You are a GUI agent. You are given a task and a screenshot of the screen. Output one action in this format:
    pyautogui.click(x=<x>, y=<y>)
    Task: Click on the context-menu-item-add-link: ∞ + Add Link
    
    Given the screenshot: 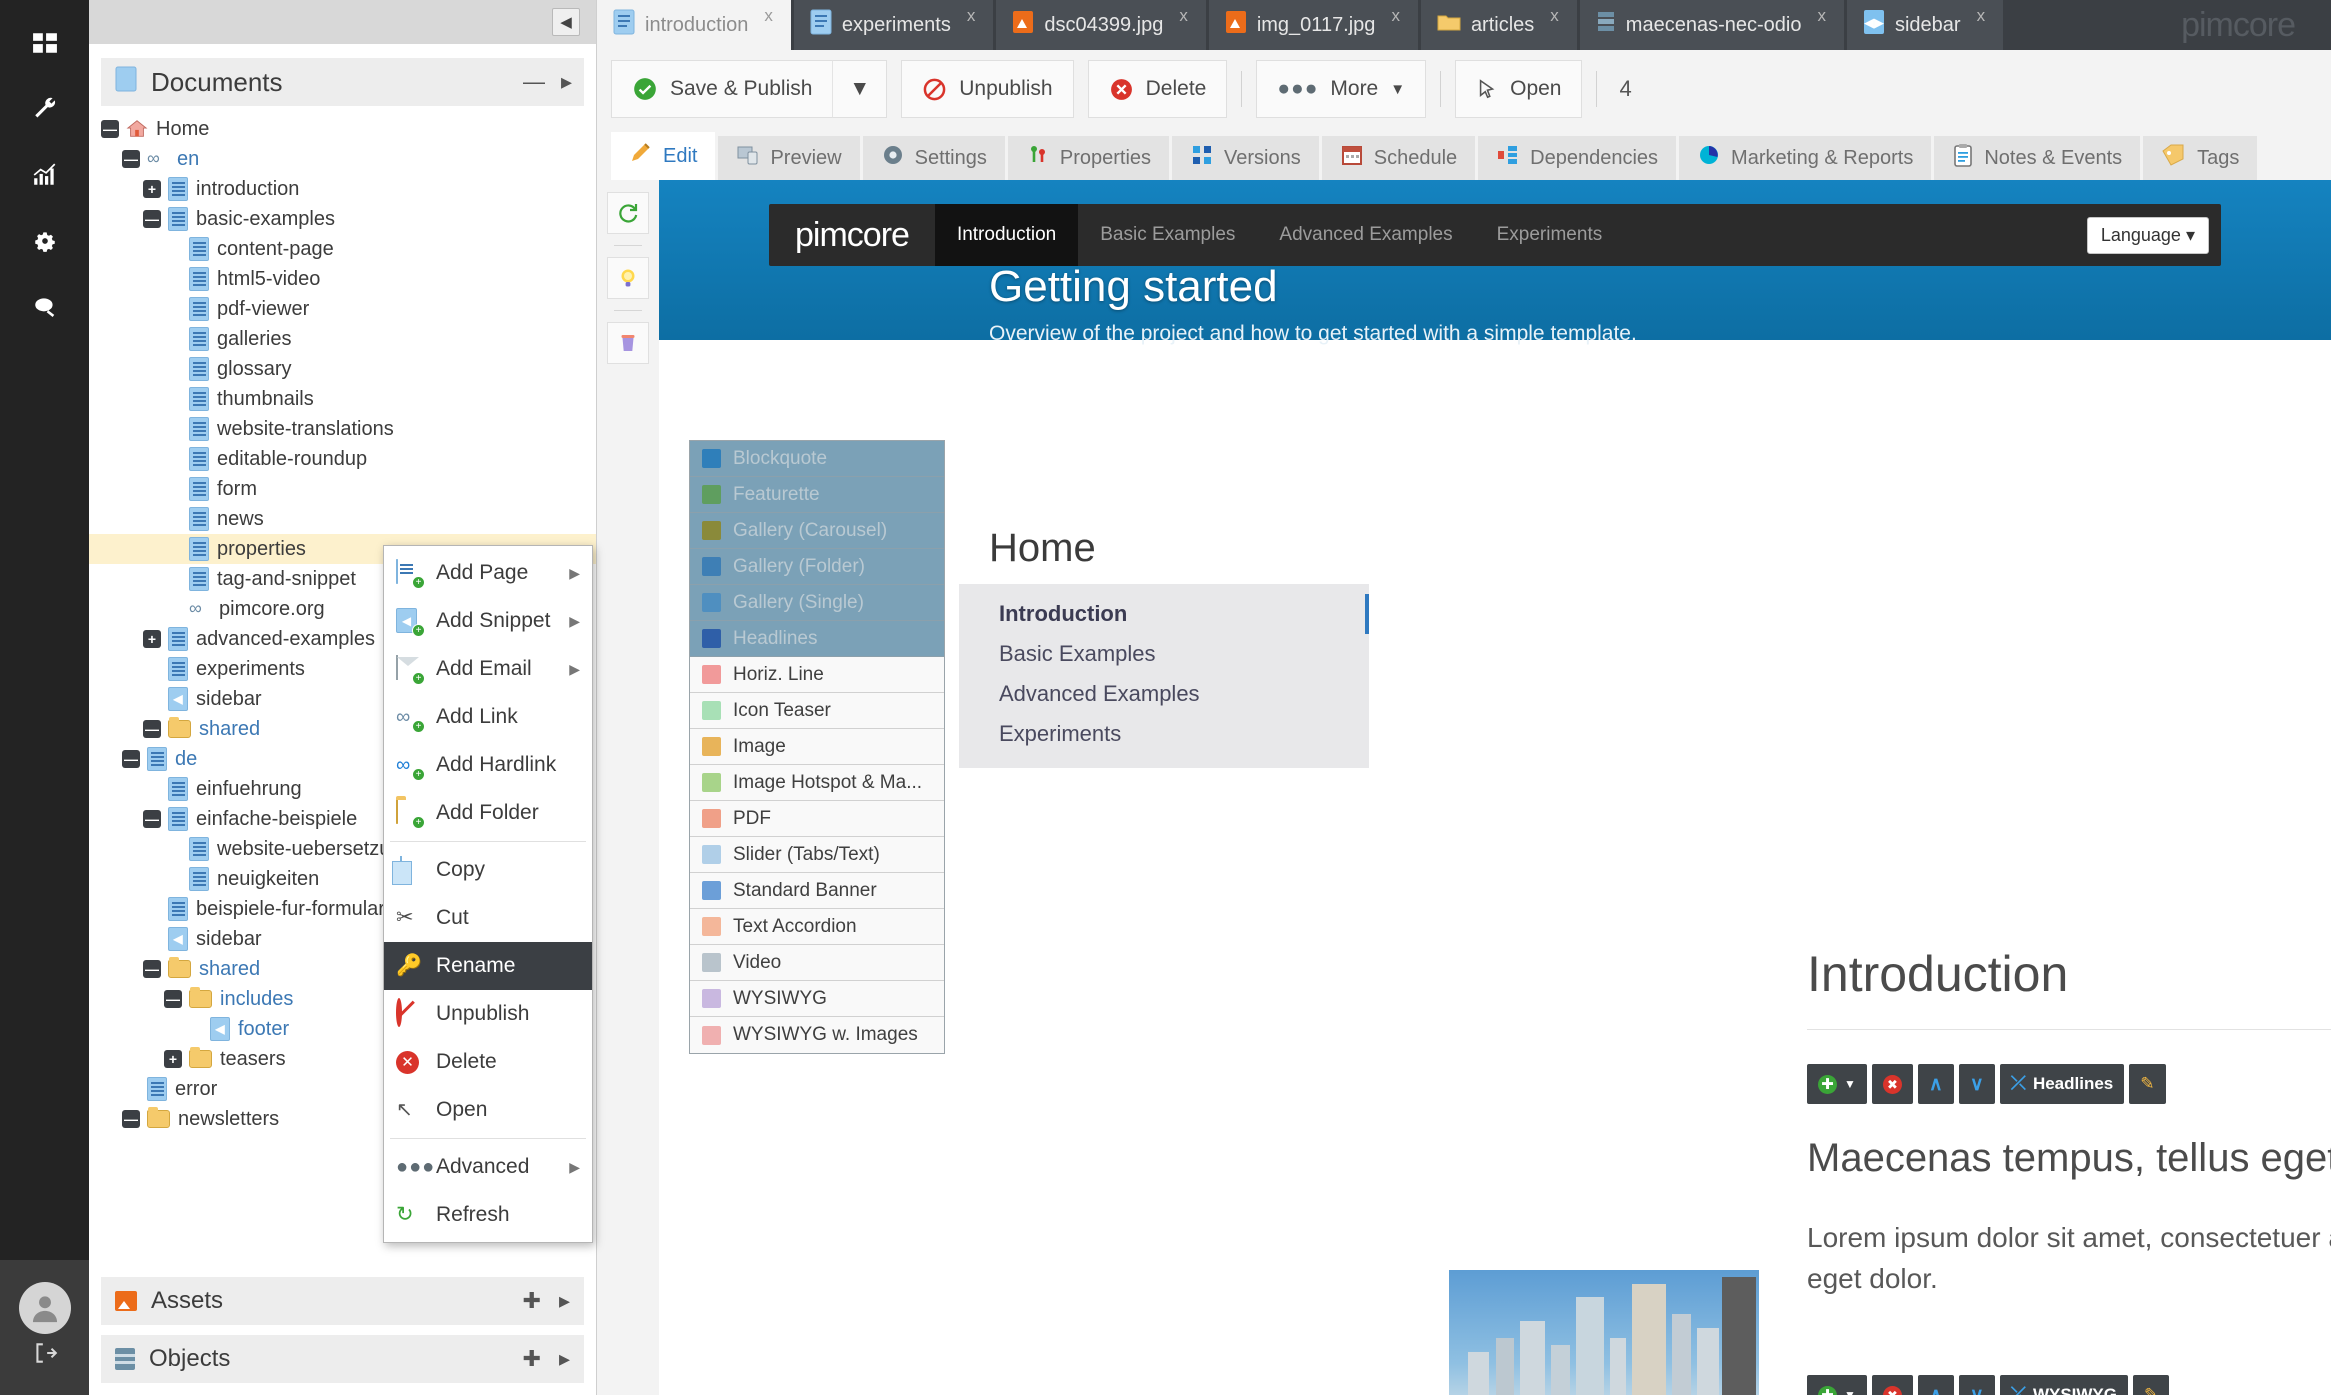 What is the action you would take?
    pyautogui.click(x=488, y=717)
    